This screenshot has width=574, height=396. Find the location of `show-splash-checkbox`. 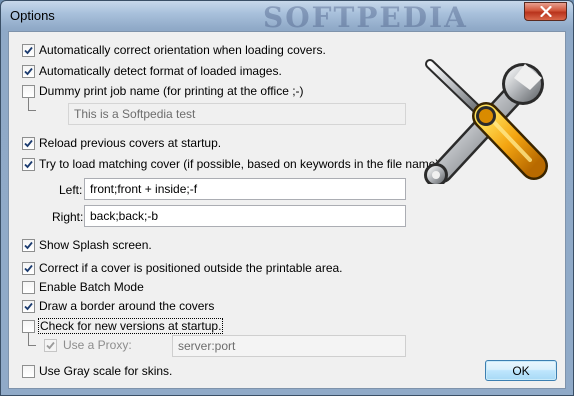

show-splash-checkbox is located at coordinates (28, 245).